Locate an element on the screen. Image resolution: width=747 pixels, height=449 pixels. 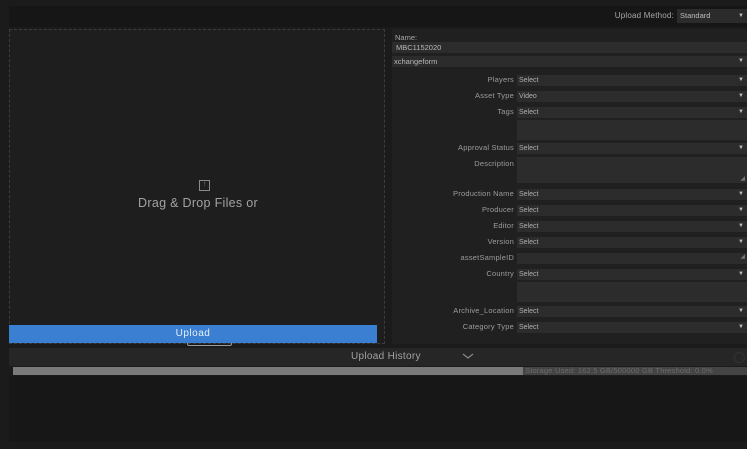
tags-area is located at coordinates (632, 130).